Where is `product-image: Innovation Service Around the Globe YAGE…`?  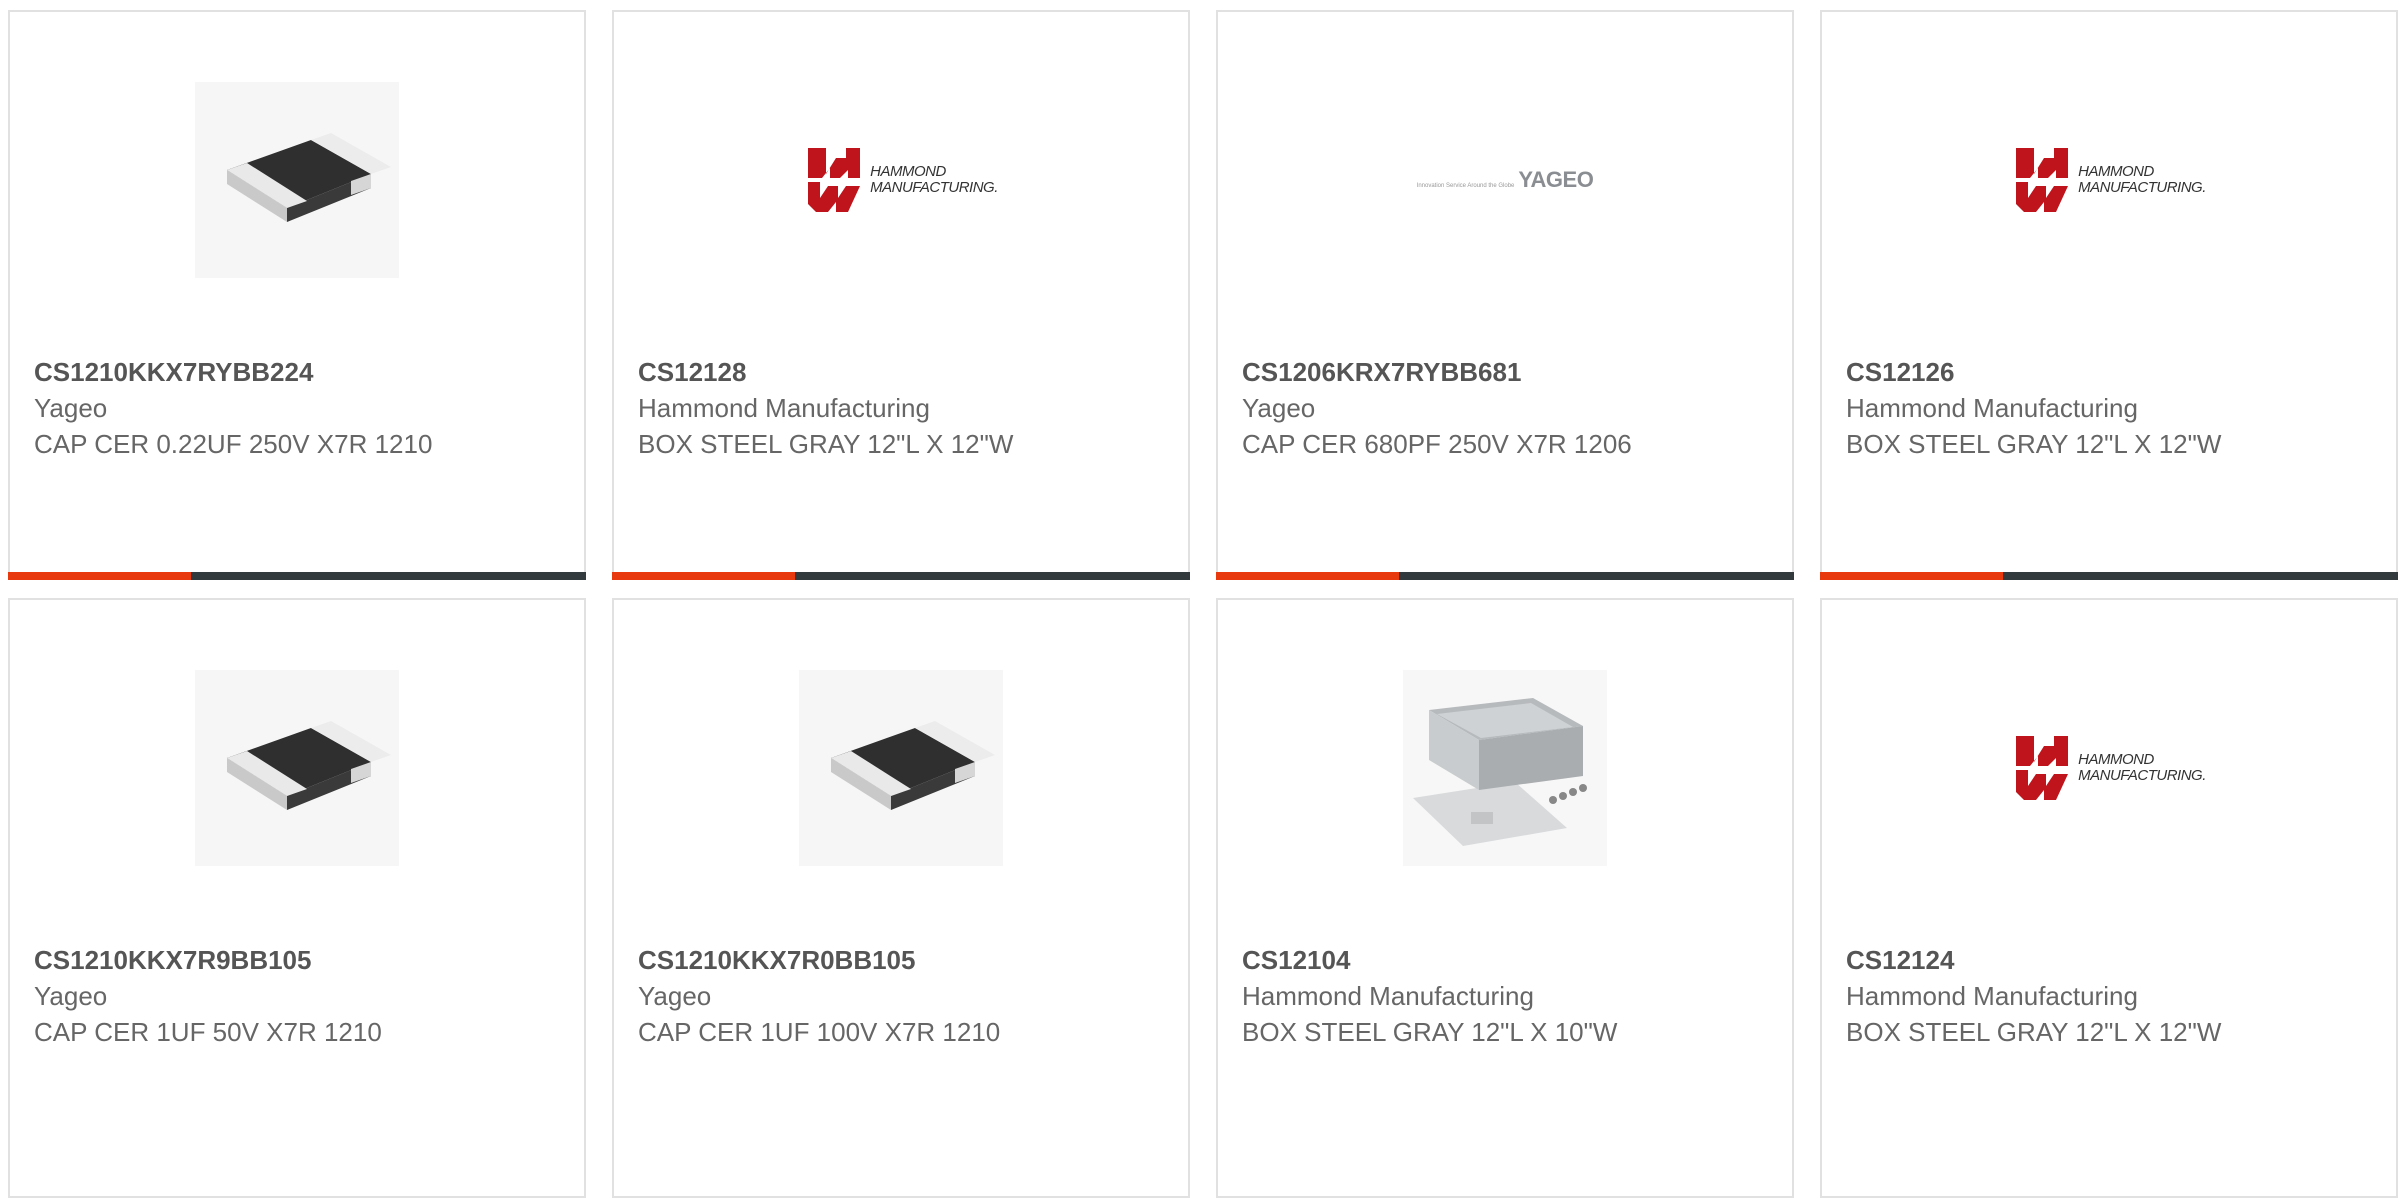
product-image: Innovation Service Around the Globe YAGE… is located at coordinates (1505, 180).